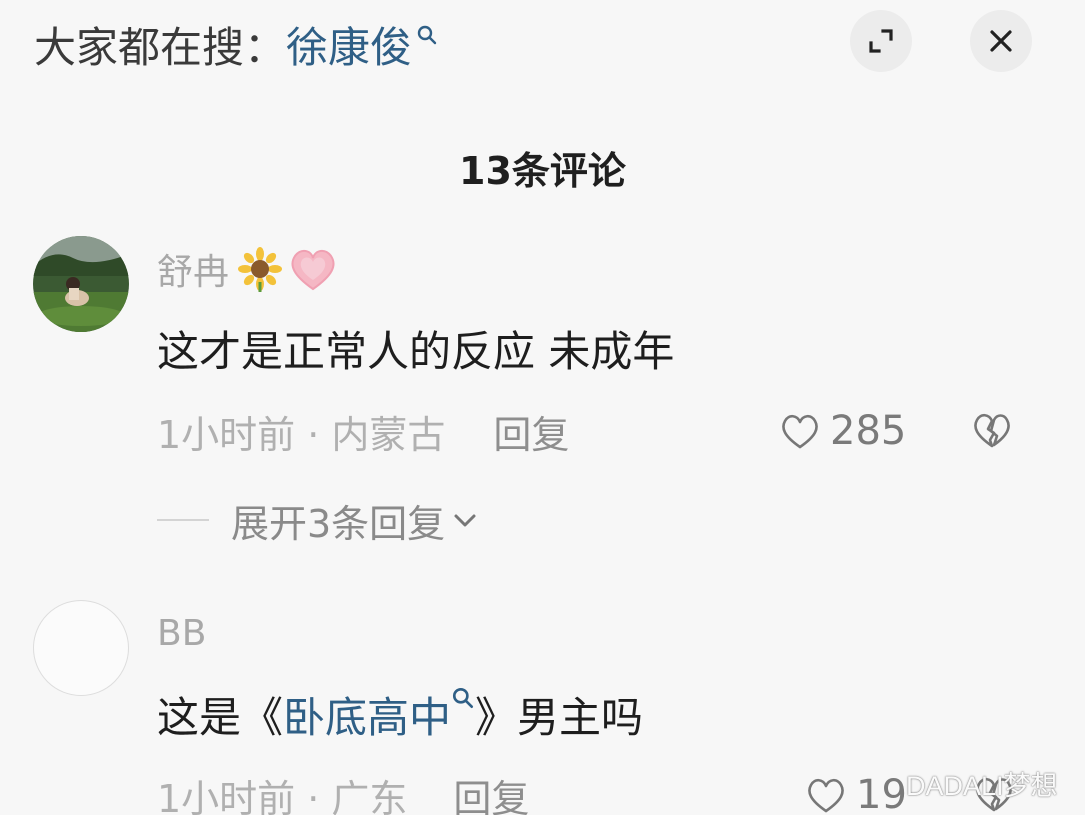  Describe the element at coordinates (282, 795) in the screenshot. I see `comment-time-location: 1小时前 · 广东` at that location.